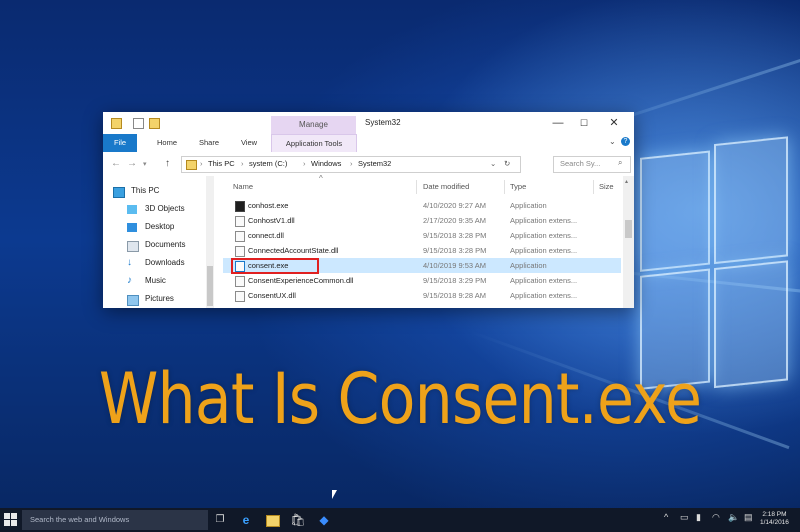  What do you see at coordinates (154, 123) in the screenshot?
I see `new-folder-icon` at bounding box center [154, 123].